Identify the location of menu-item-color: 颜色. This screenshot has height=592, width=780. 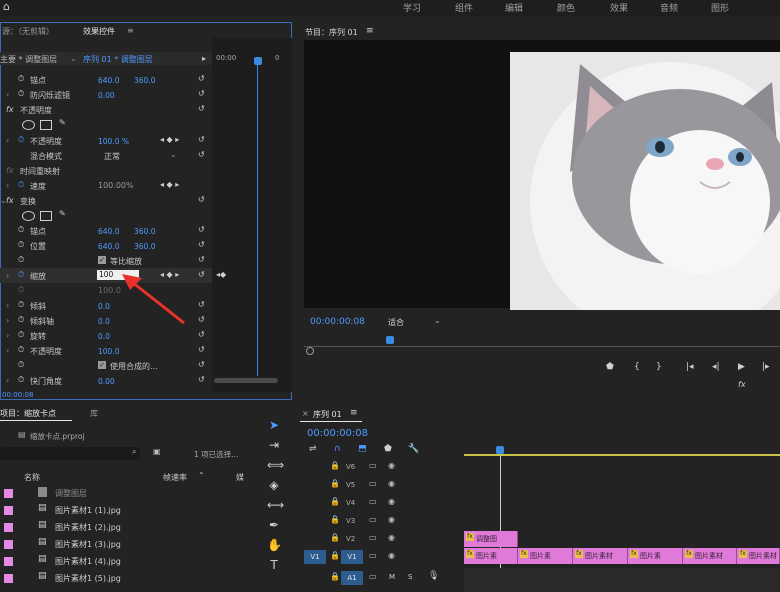
(566, 7).